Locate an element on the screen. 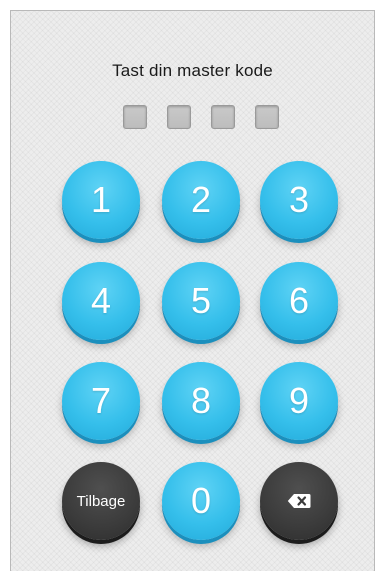  key-3-label: 3 is located at coordinates (299, 199).